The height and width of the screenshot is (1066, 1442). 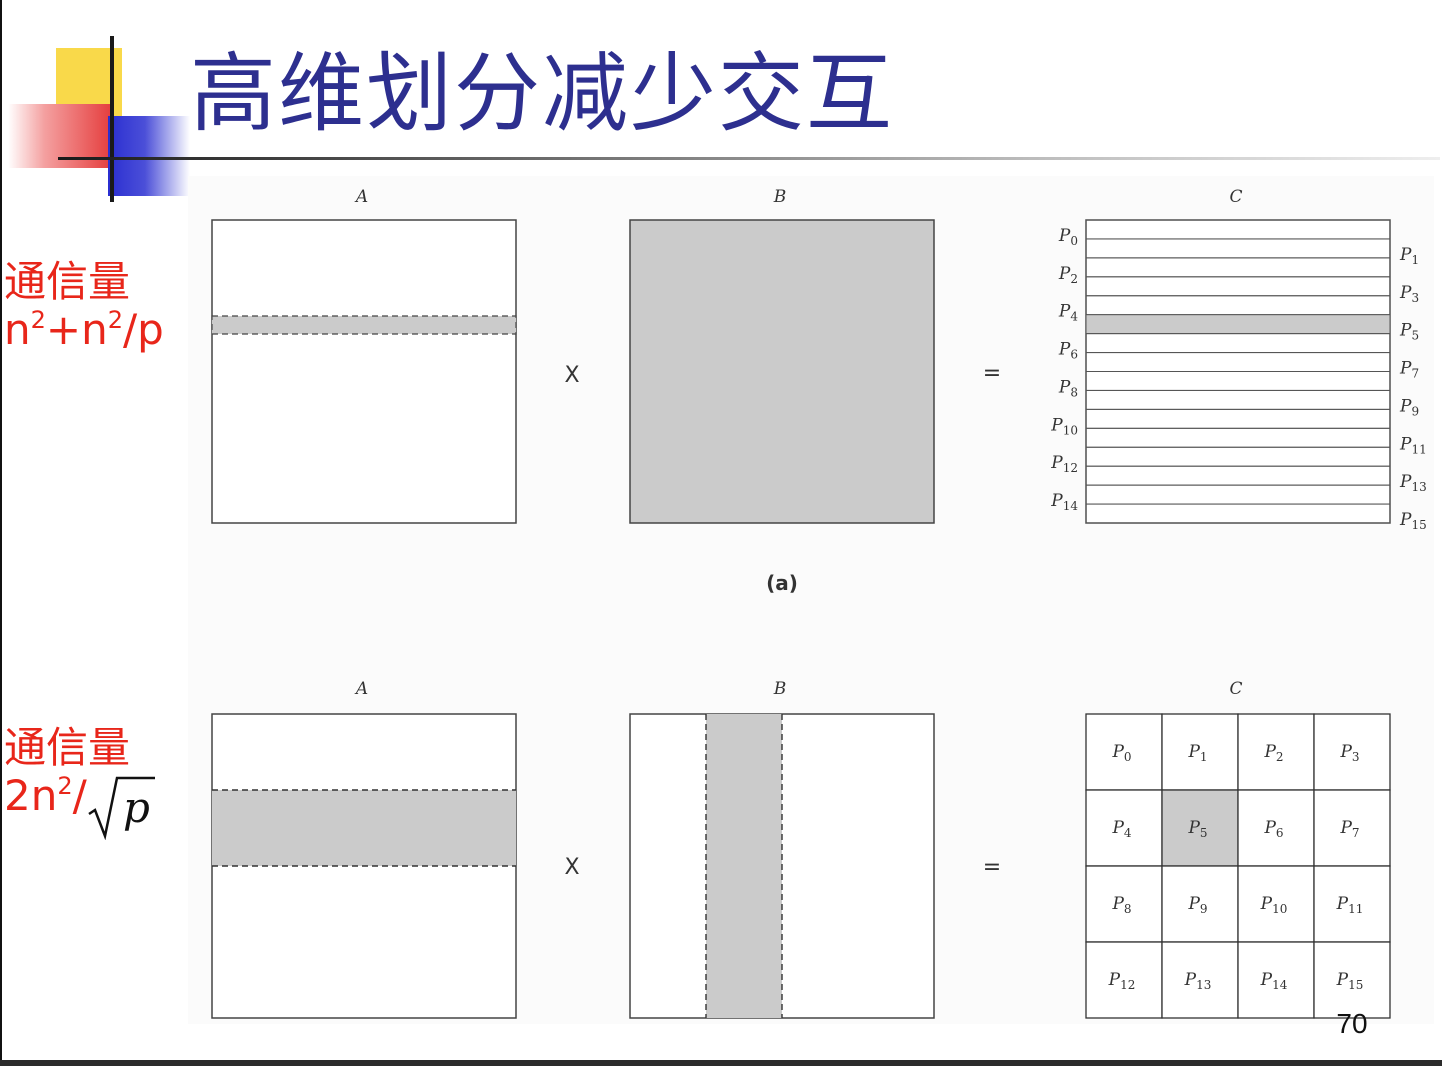 What do you see at coordinates (112, 119) in the screenshot?
I see `title-decoration-vertical-line` at bounding box center [112, 119].